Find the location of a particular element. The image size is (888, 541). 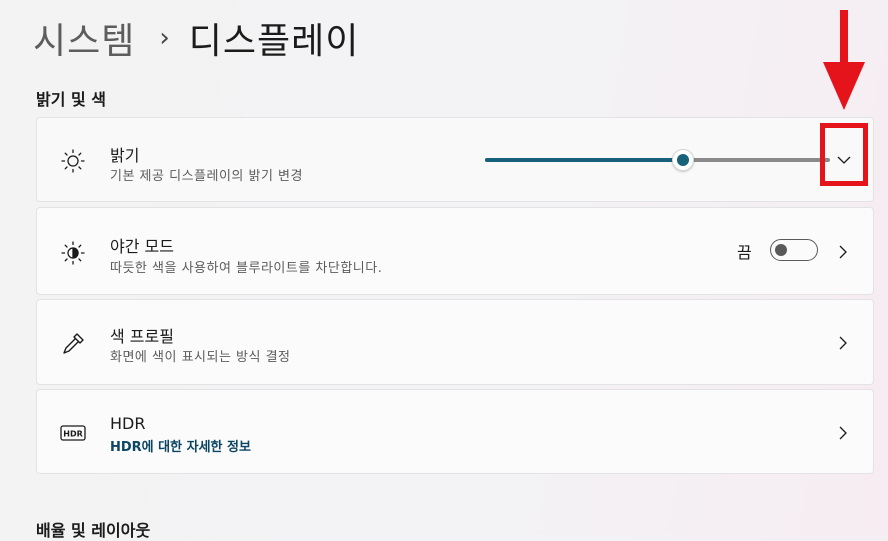

brightness-slider is located at coordinates (657, 160).